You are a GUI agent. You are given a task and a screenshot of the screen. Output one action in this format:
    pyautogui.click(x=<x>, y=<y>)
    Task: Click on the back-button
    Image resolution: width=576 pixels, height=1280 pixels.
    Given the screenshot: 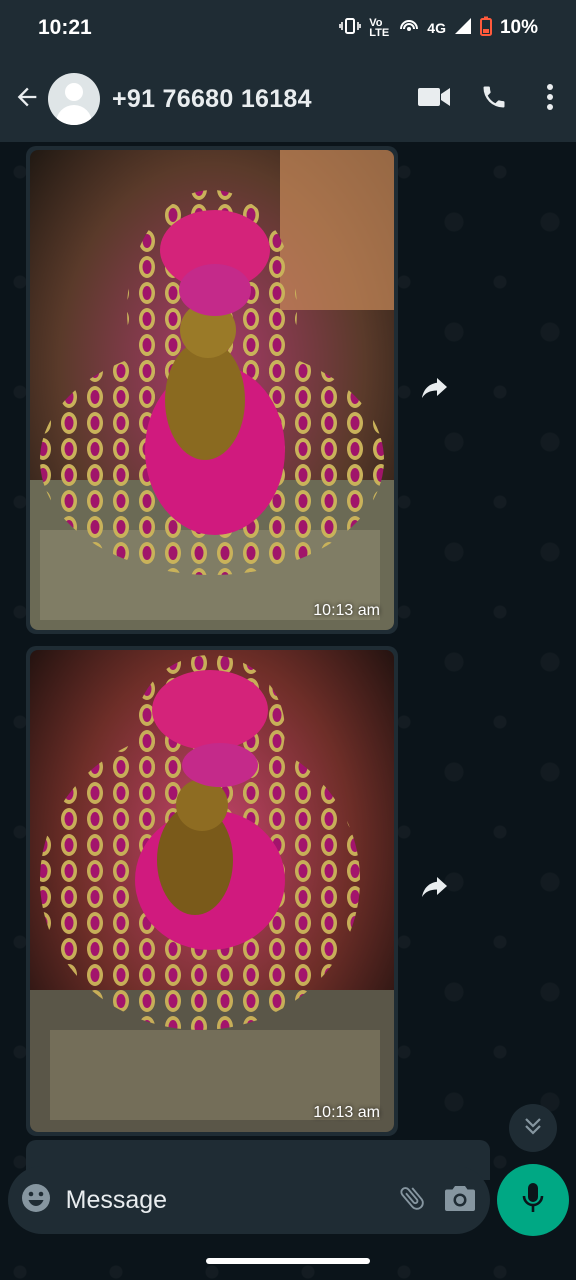 What is the action you would take?
    pyautogui.click(x=27, y=99)
    